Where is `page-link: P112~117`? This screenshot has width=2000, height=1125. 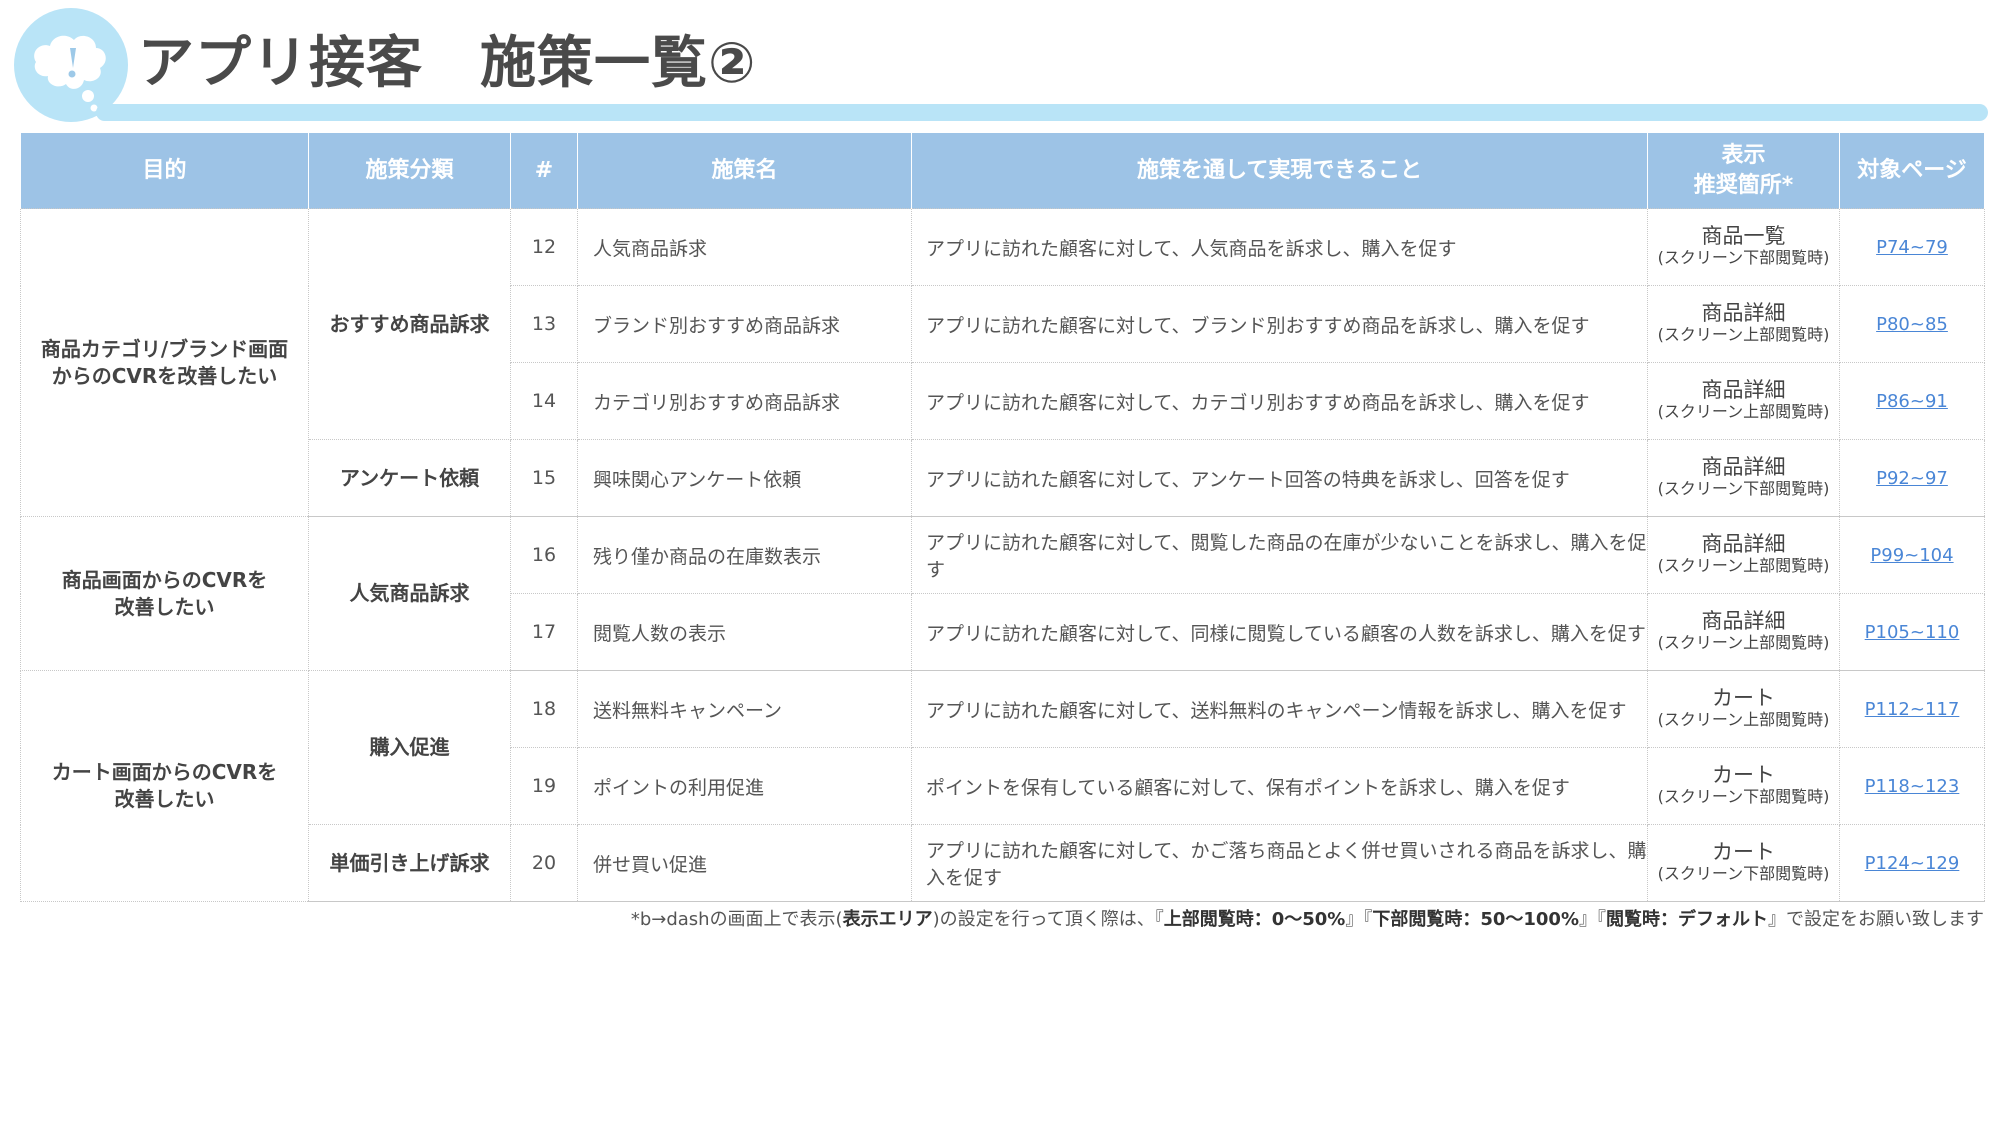 page-link: P112~117 is located at coordinates (1912, 709).